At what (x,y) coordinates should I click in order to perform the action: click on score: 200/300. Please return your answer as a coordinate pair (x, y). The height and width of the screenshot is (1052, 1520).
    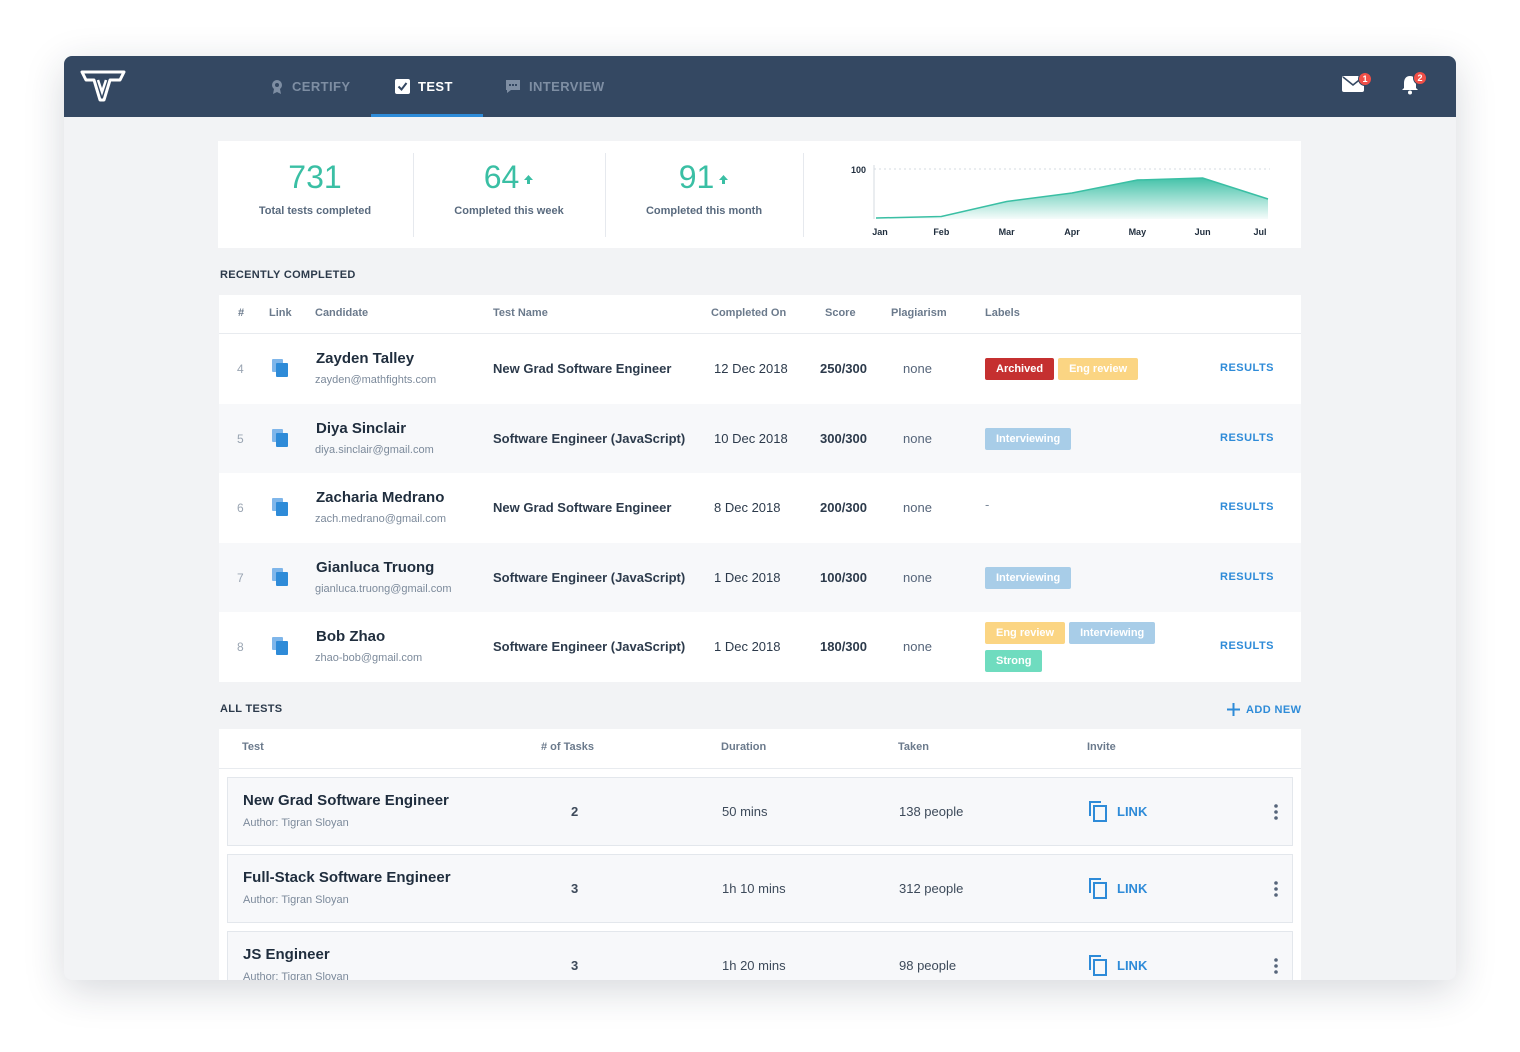
    Looking at the image, I should click on (843, 508).